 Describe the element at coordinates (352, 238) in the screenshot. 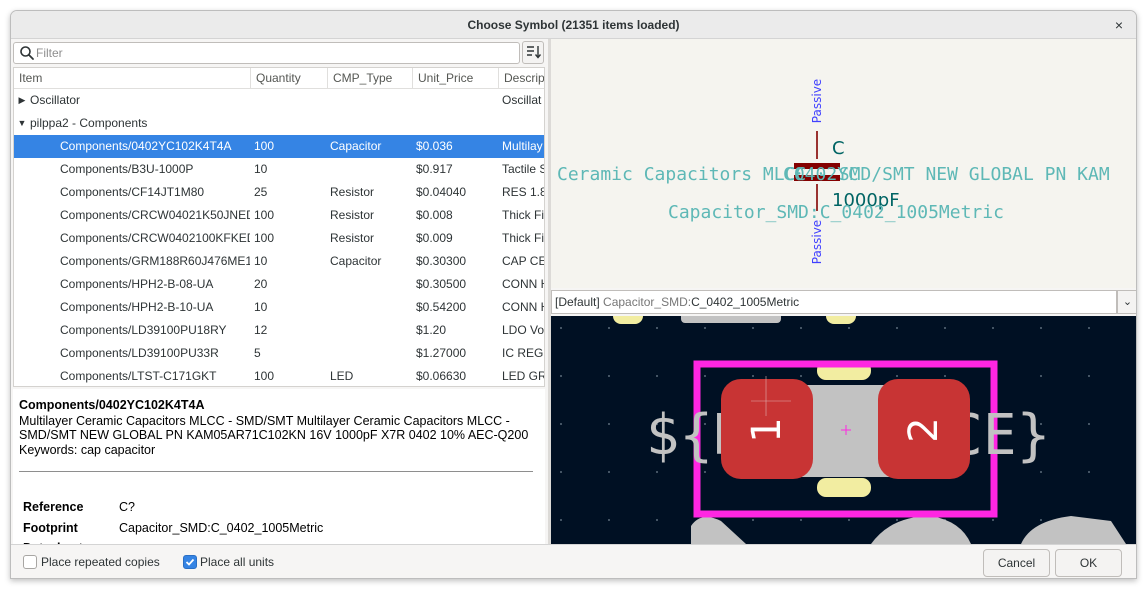

I see `row-cmp-type: Resistor` at that location.